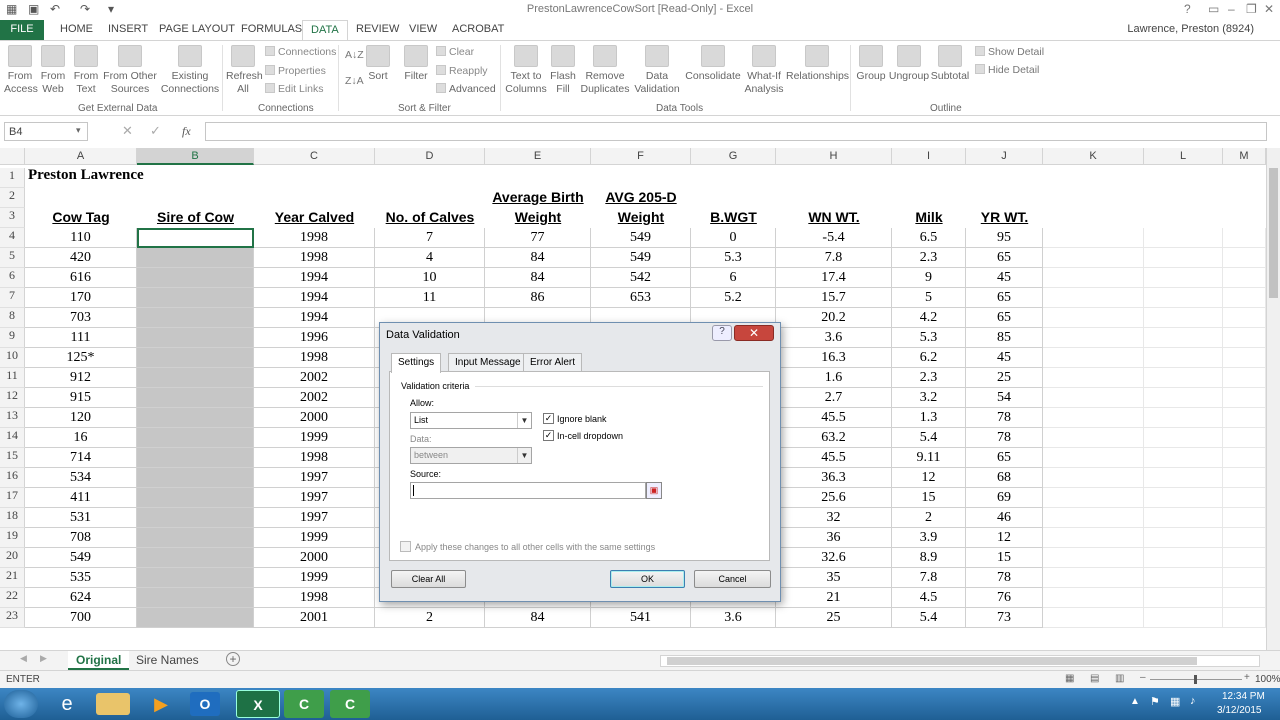  Describe the element at coordinates (81, 458) in the screenshot. I see `data-cell: 714` at that location.